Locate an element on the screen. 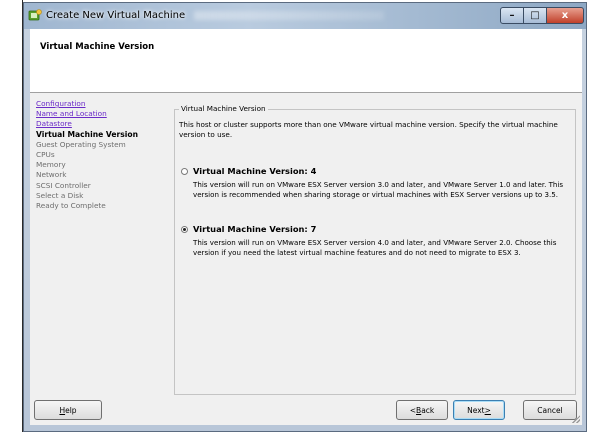  minimize-icon: – is located at coordinates (512, 15).